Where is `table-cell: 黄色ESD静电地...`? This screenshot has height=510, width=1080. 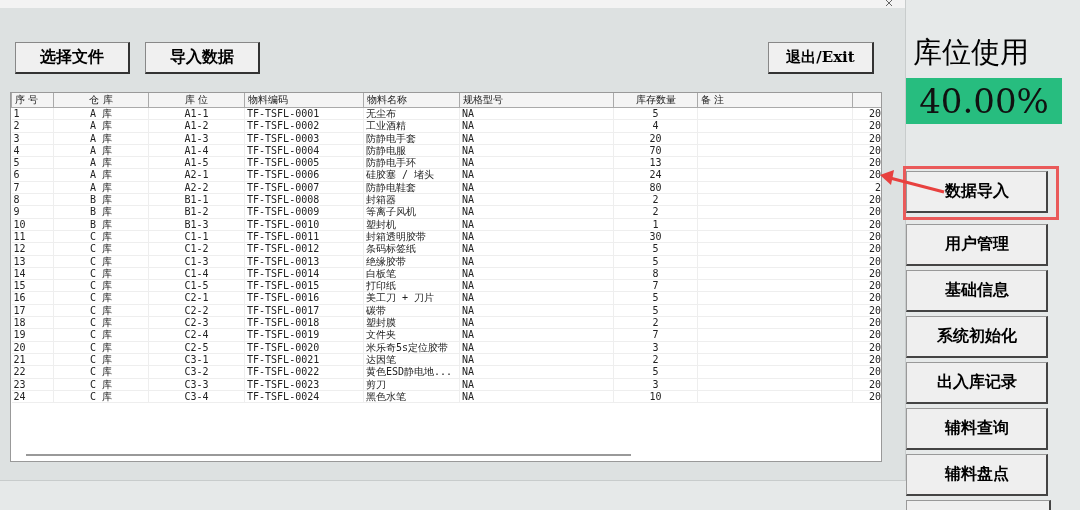
table-cell: 黄色ESD静电地... is located at coordinates (409, 372).